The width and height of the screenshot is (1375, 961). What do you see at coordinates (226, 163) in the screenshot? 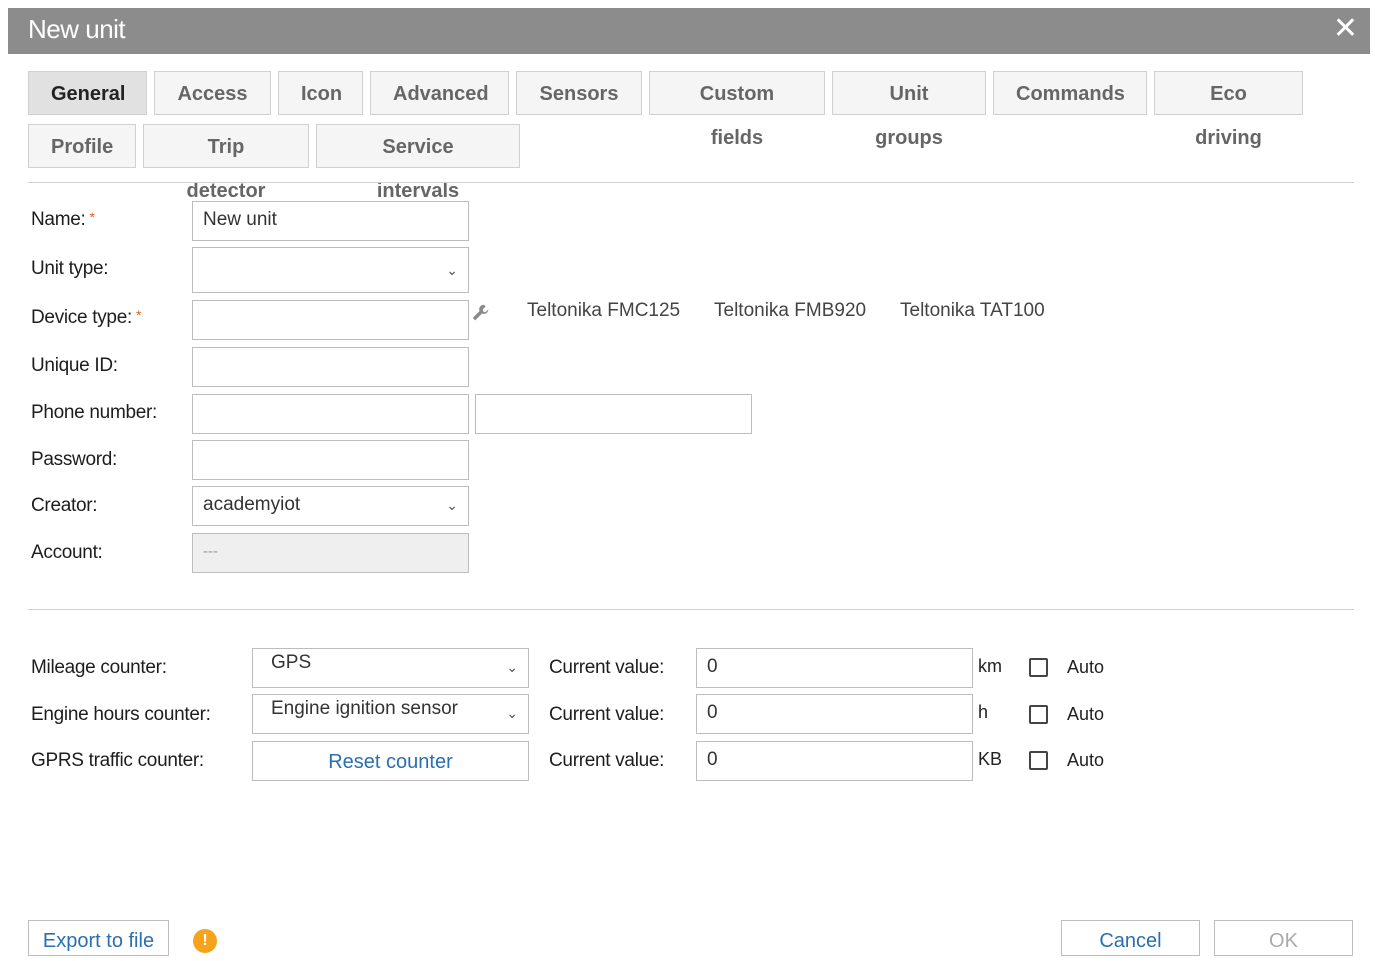
I see `tab-trip-detector: Trip detector` at bounding box center [226, 163].